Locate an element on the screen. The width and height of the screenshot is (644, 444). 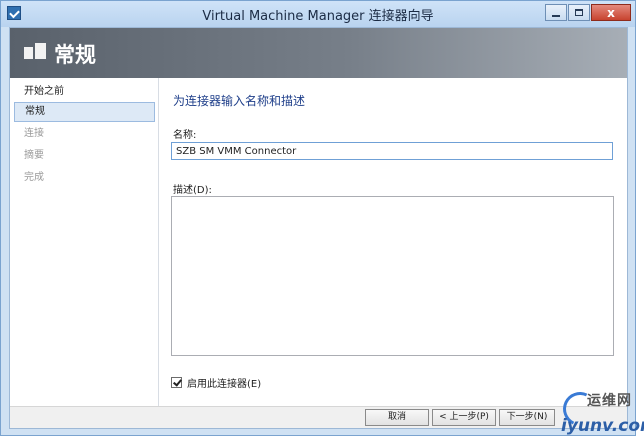
step-general: 常规 is located at coordinates (84, 112).